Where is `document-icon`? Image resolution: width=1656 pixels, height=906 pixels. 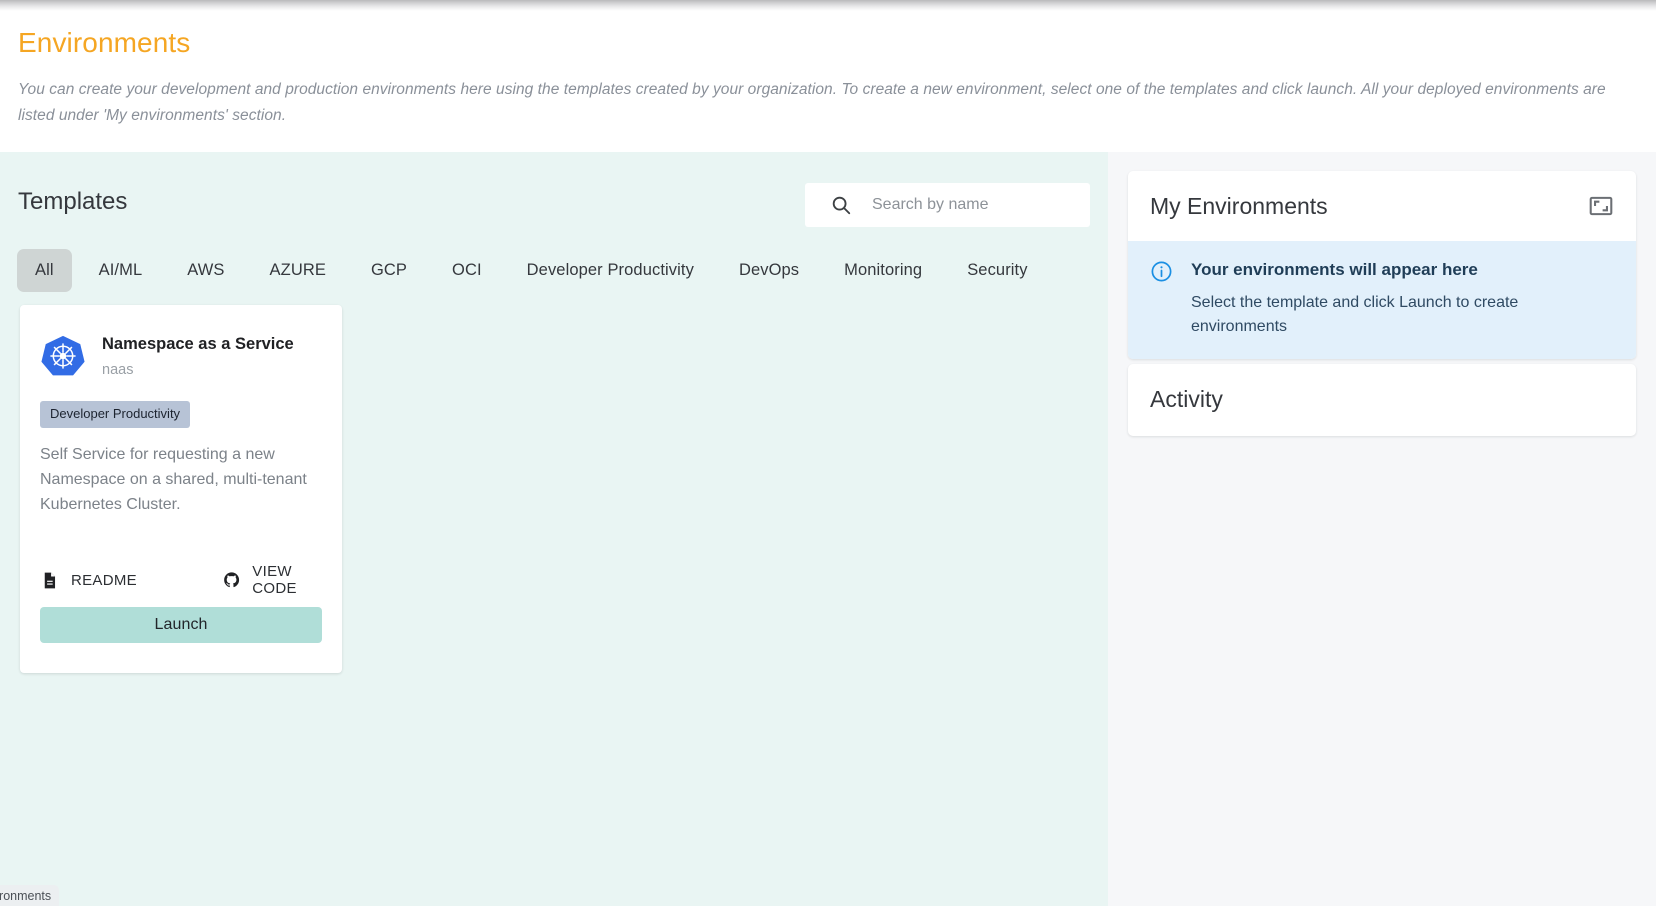 document-icon is located at coordinates (50, 580).